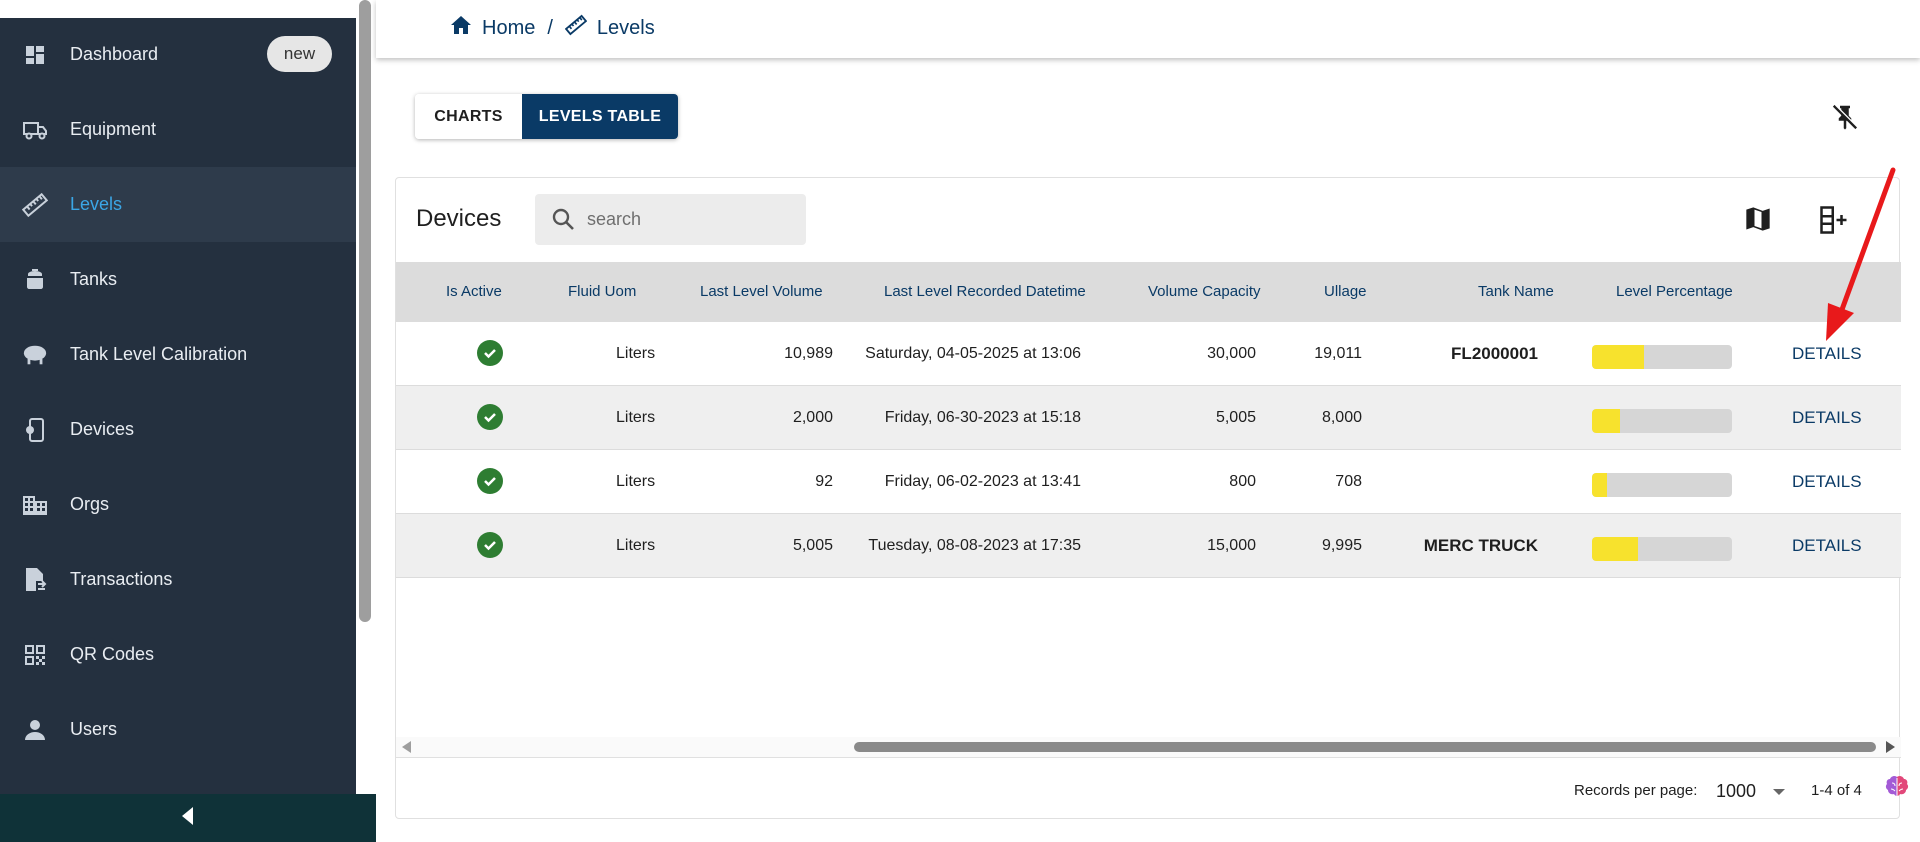  I want to click on dropdown-caret-icon, so click(1779, 792).